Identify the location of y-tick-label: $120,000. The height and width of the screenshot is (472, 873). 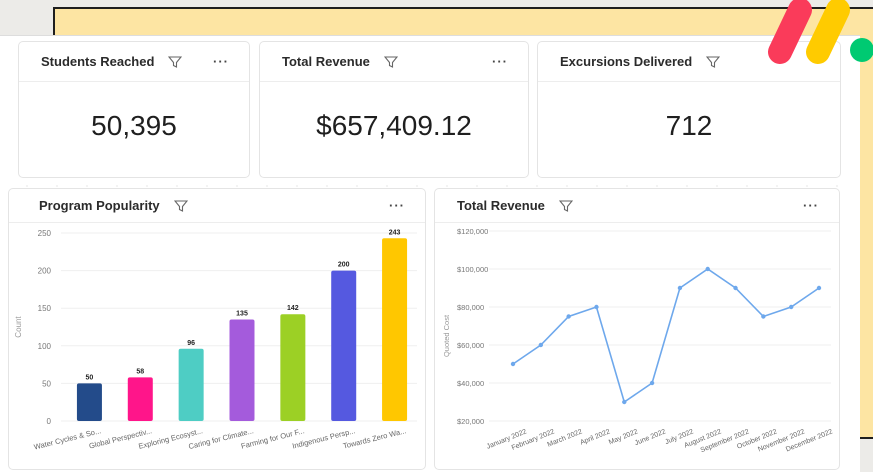
(472, 231).